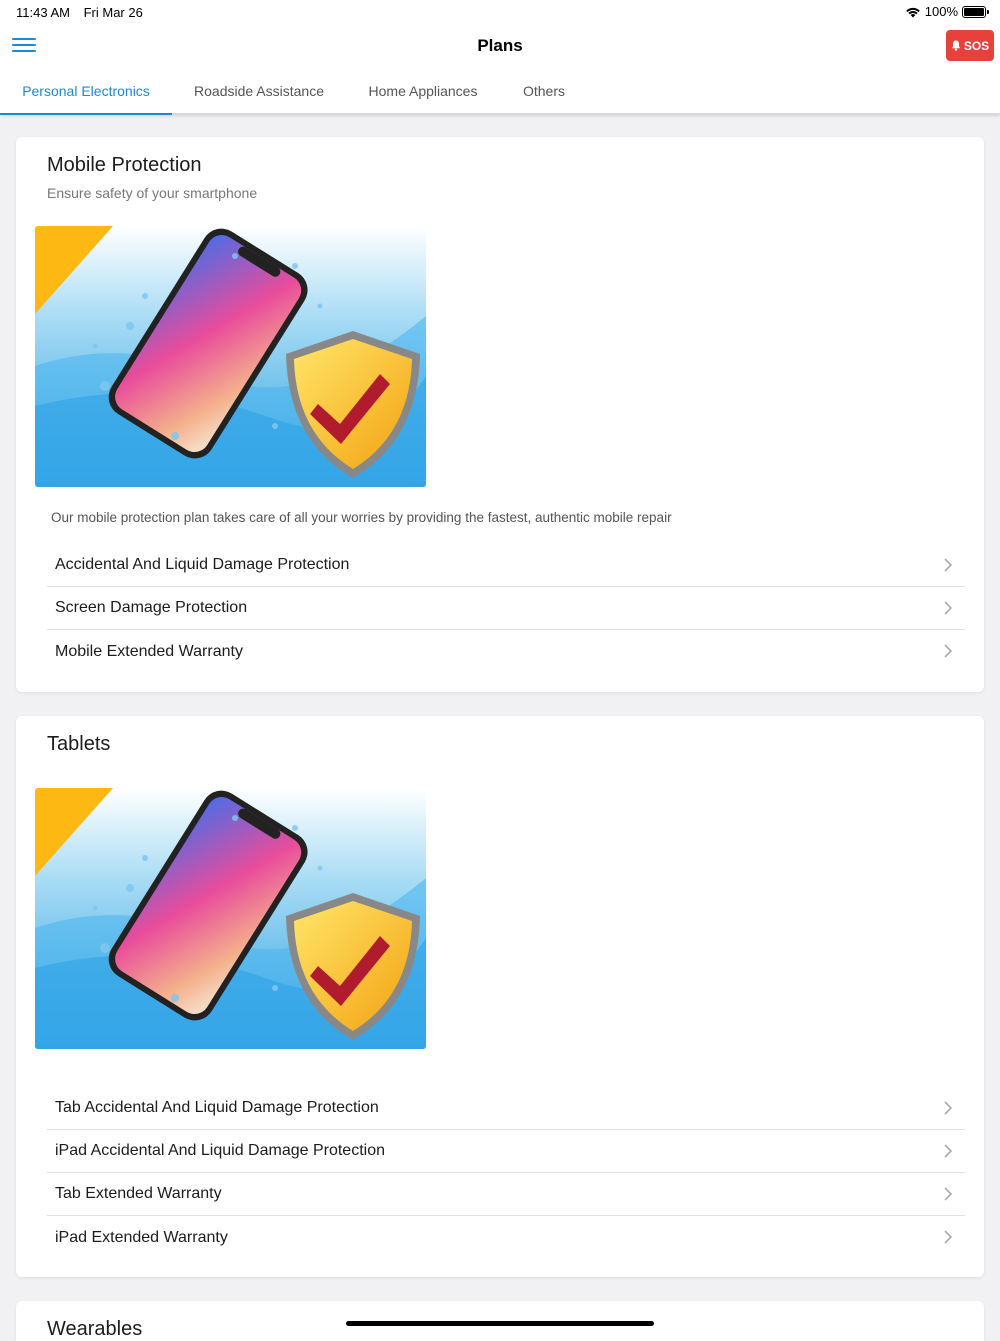 The height and width of the screenshot is (1341, 1000). What do you see at coordinates (544, 91) in the screenshot?
I see `tab-others: Others` at bounding box center [544, 91].